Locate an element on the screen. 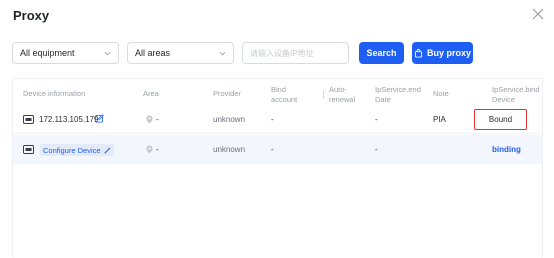  configure-device-label: Configure Device is located at coordinates (72, 150).